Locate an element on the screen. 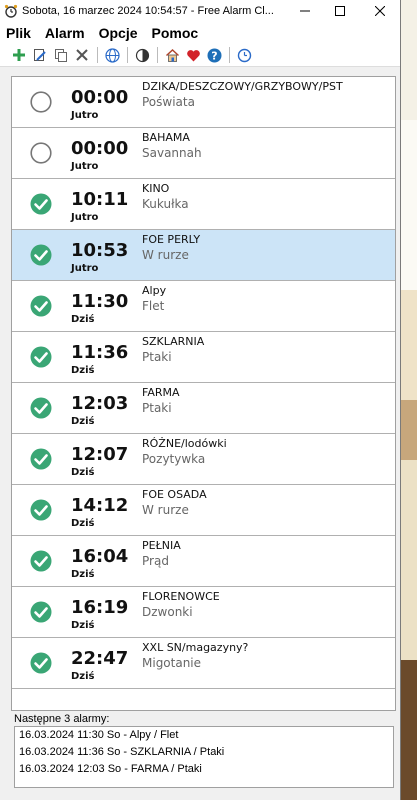 The width and height of the screenshot is (417, 800). clock-button is located at coordinates (244, 55).